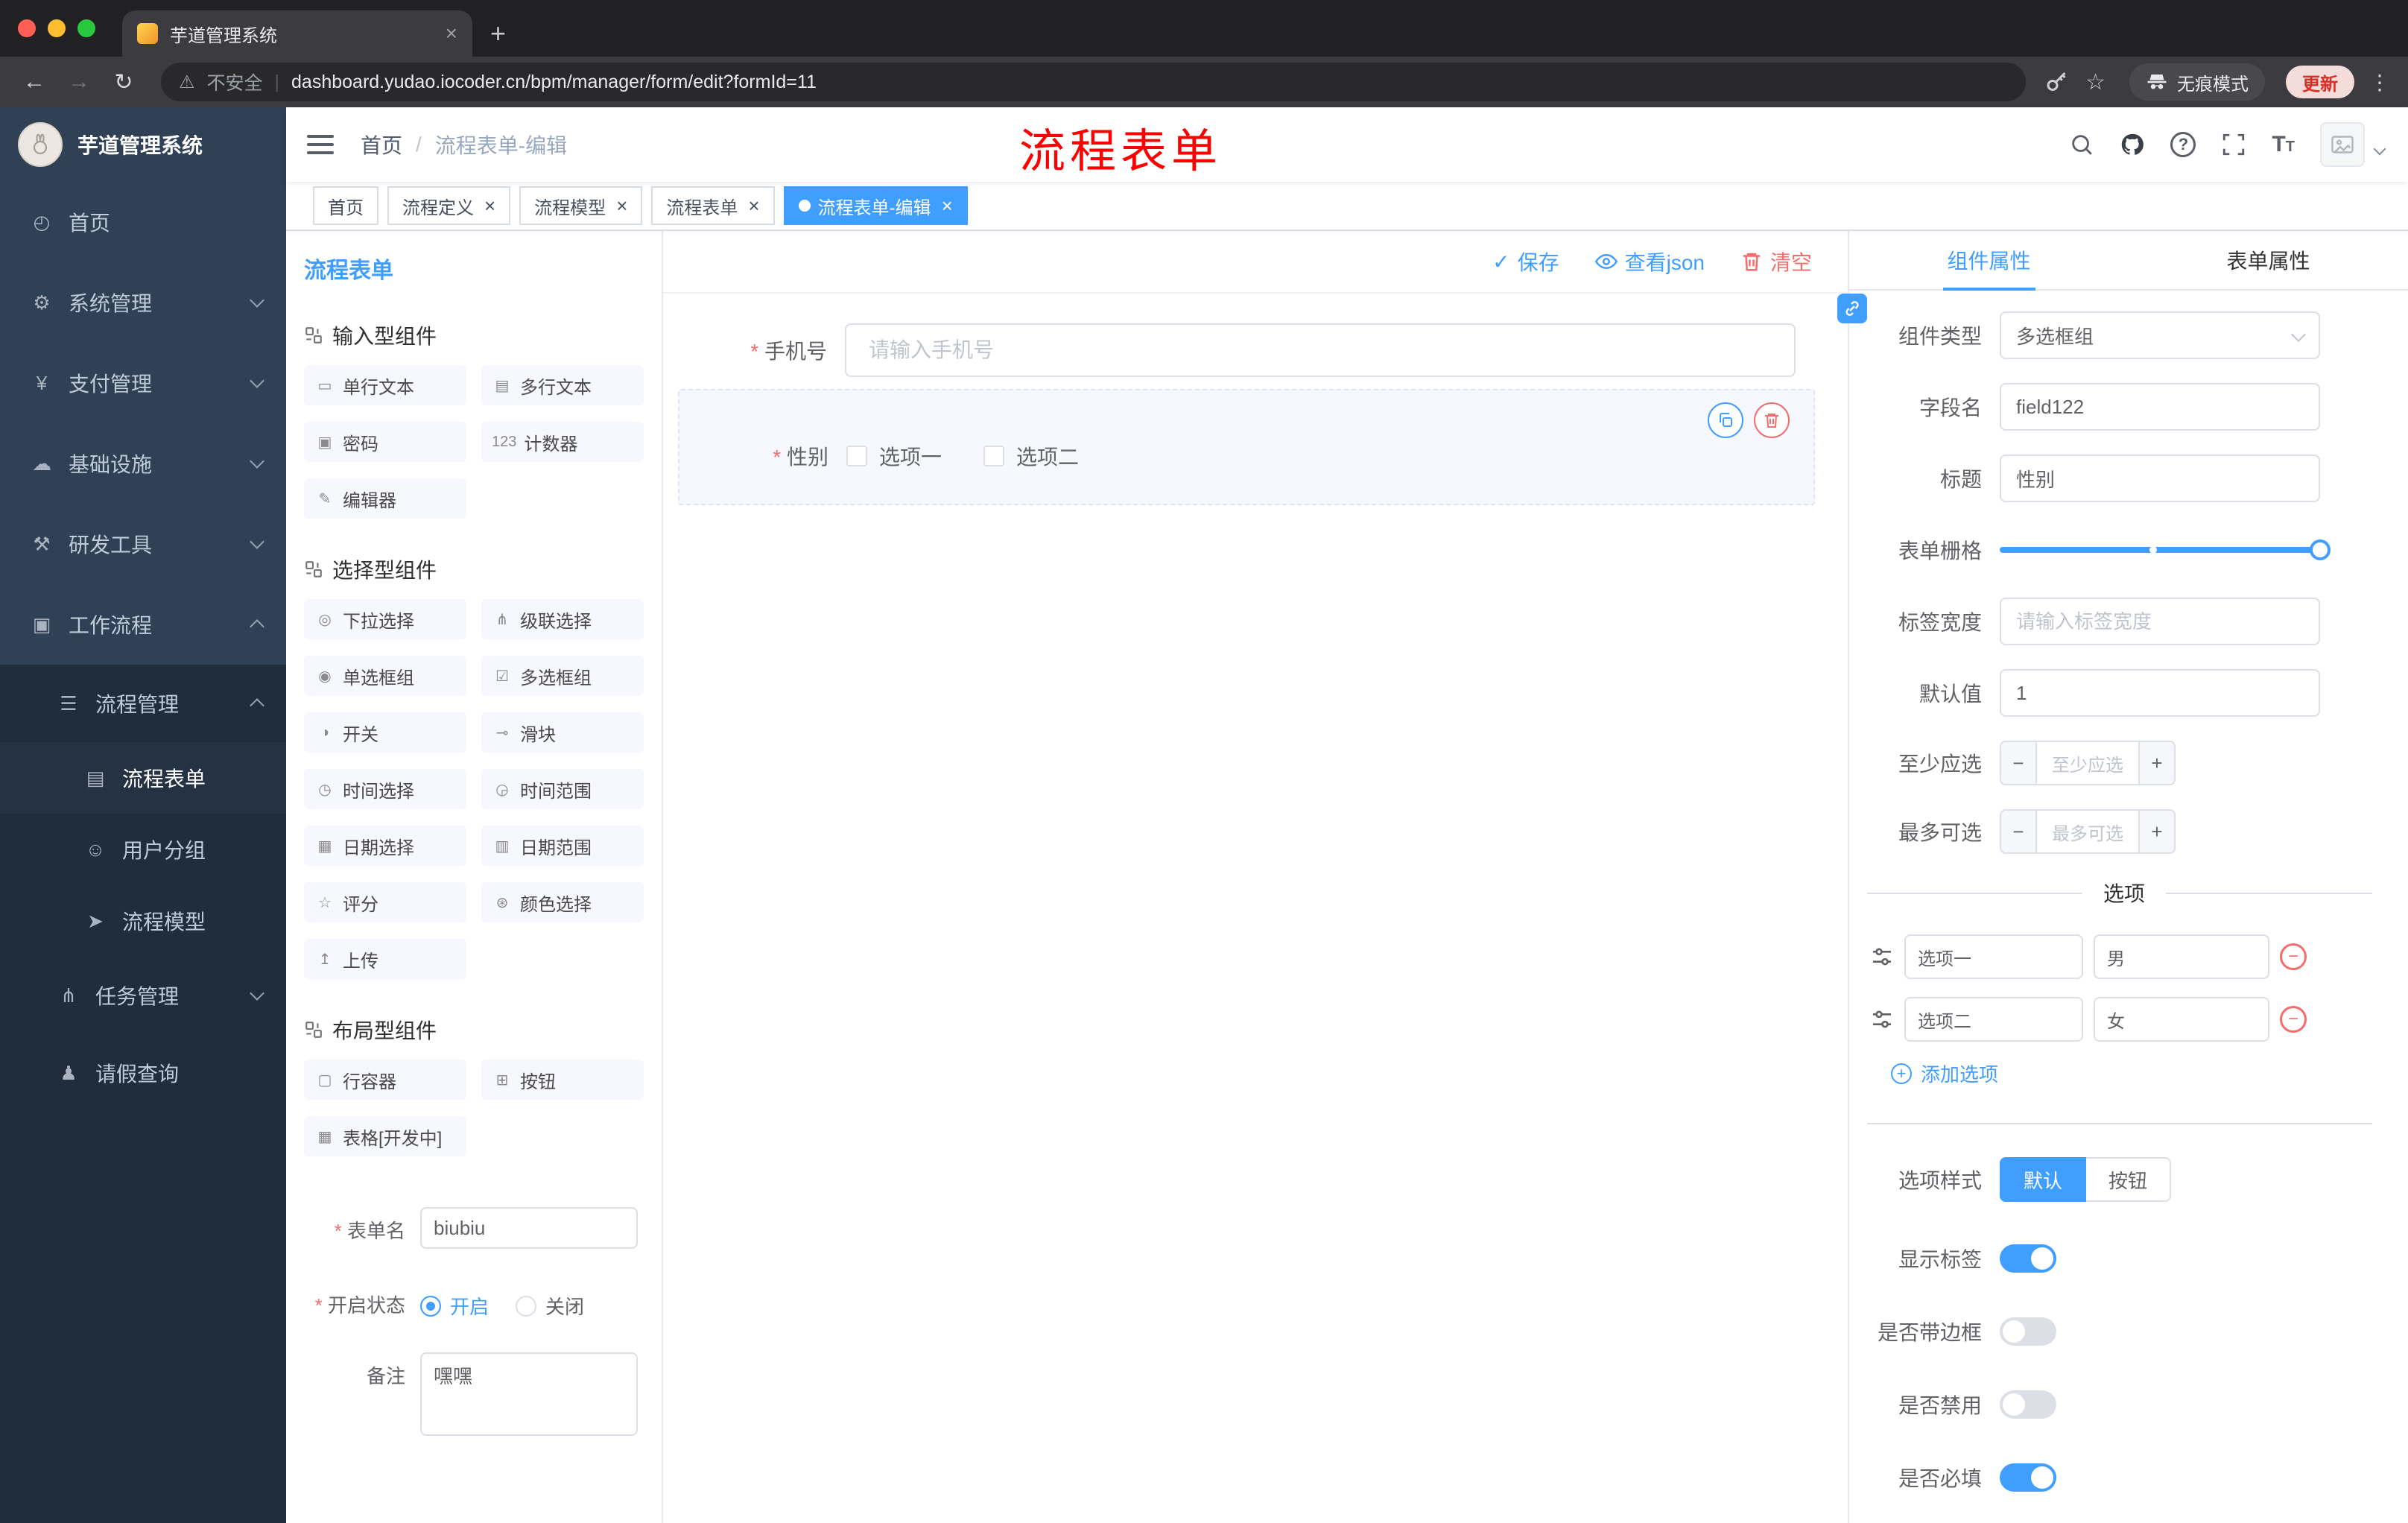 This screenshot has height=1523, width=2408. Describe the element at coordinates (345, 205) in the screenshot. I see `tag-home: 首页` at that location.